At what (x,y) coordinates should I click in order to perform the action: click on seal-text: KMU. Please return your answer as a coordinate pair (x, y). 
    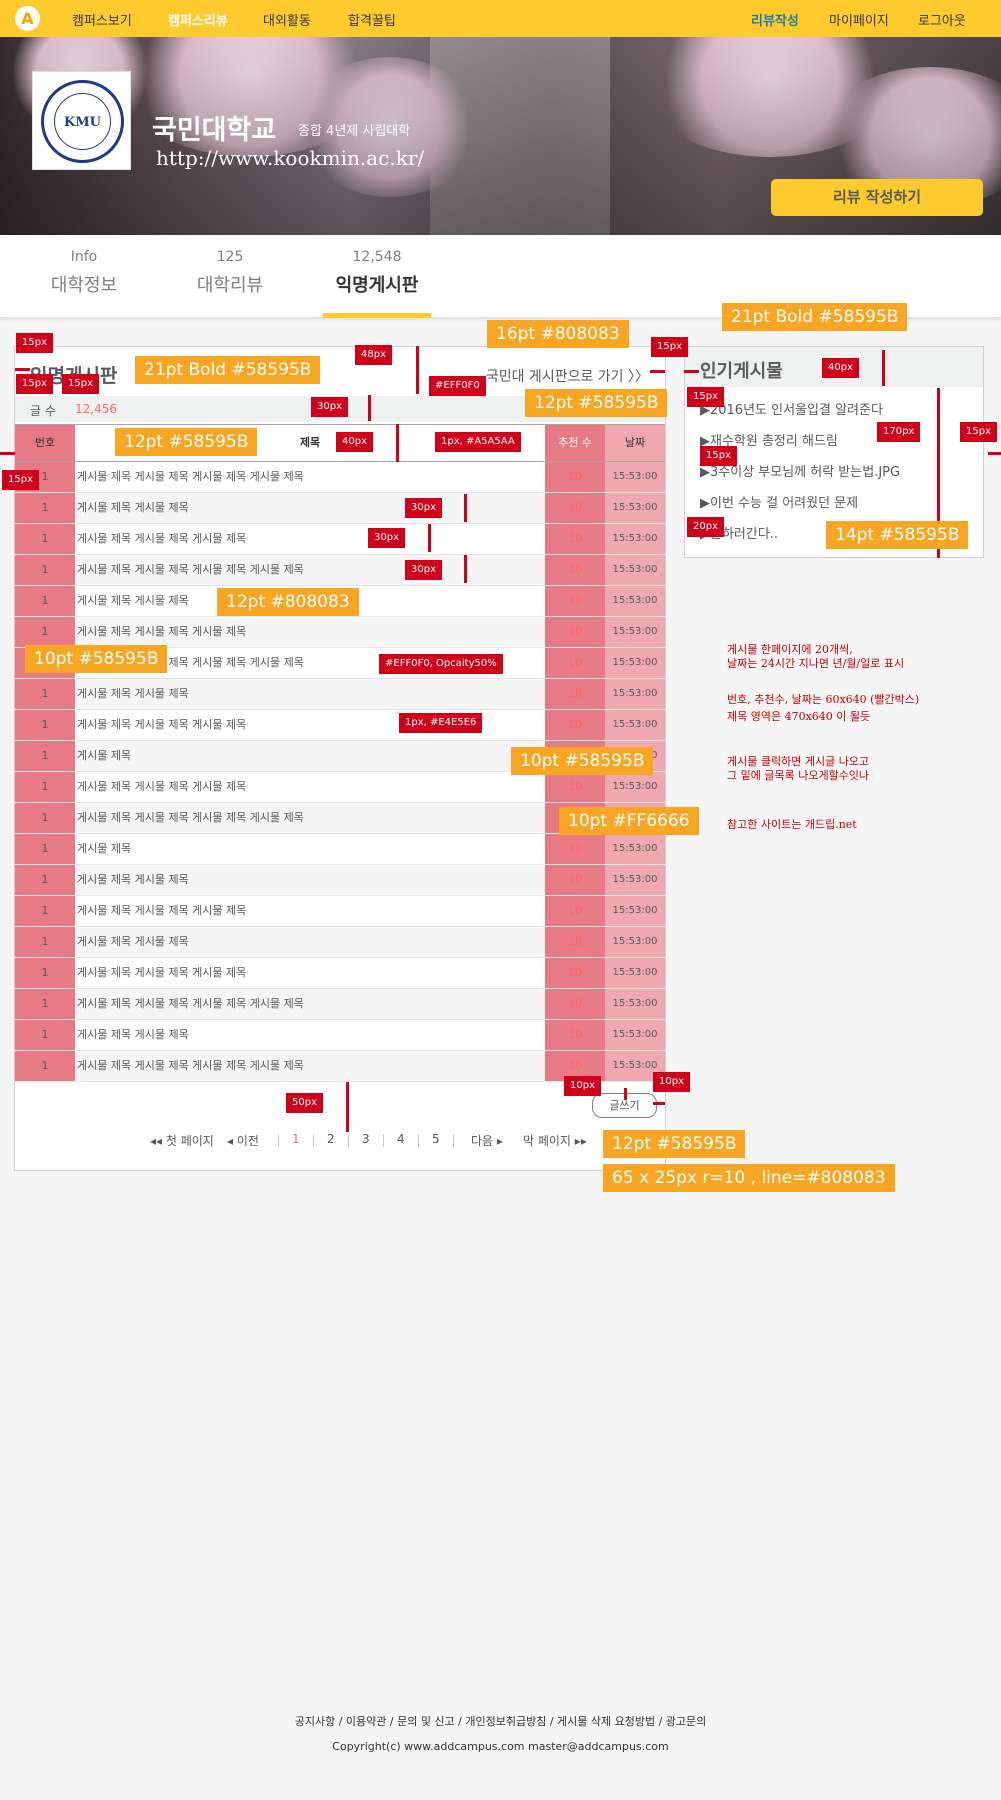
    Looking at the image, I should click on (82, 121).